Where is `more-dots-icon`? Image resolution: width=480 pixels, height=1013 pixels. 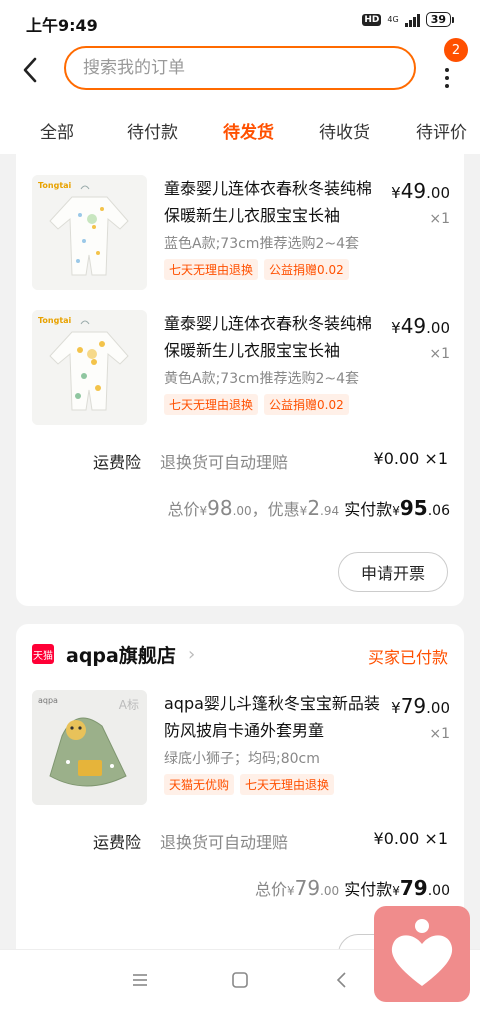 more-dots-icon is located at coordinates (447, 78).